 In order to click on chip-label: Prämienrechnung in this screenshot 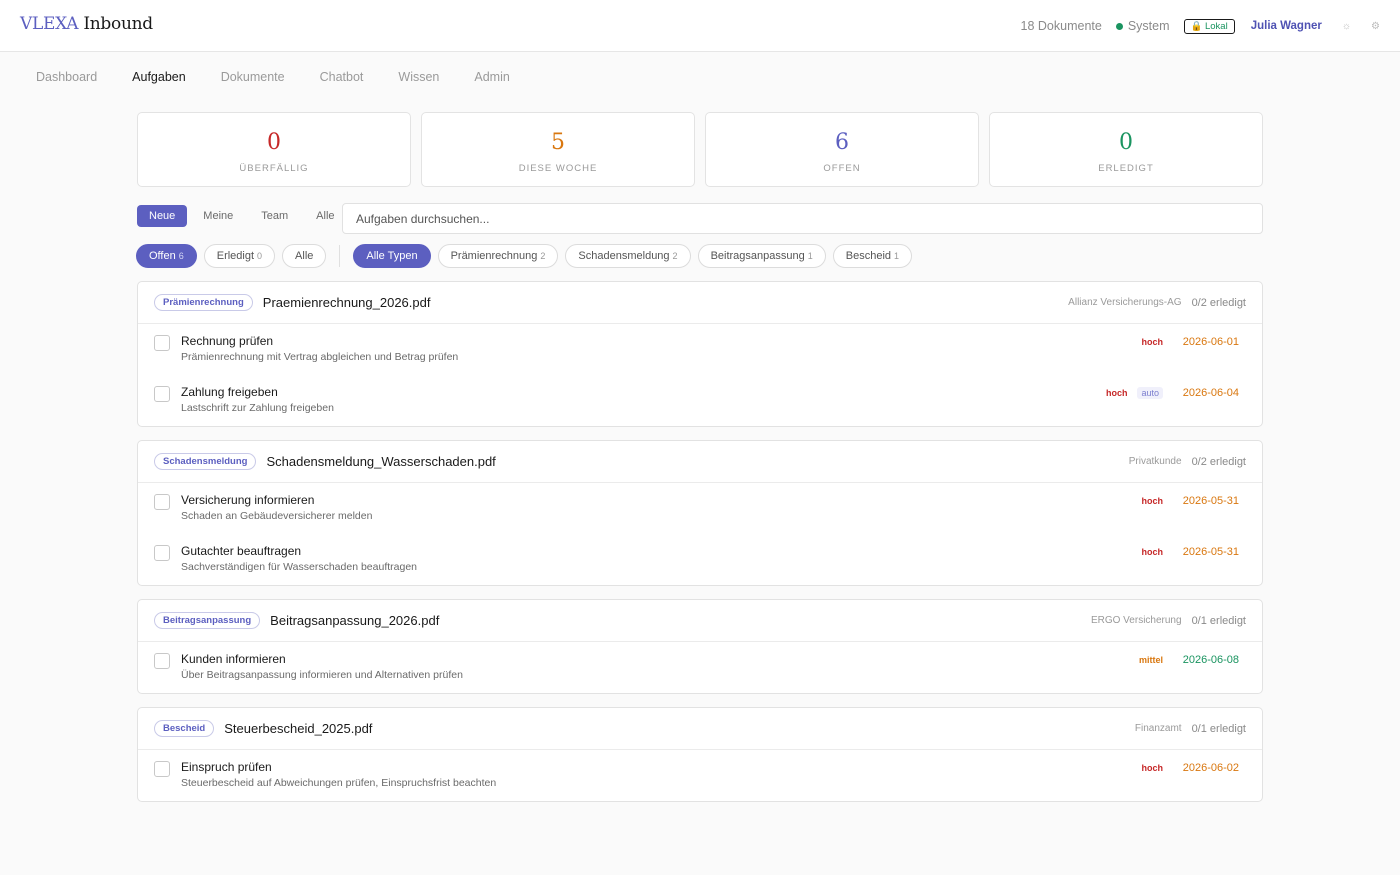, I will do `click(494, 256)`.